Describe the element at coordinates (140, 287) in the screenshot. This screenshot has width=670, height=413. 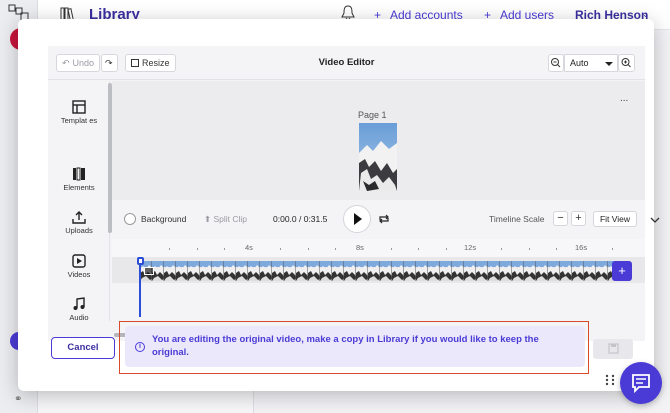
I see `playhead-line` at that location.